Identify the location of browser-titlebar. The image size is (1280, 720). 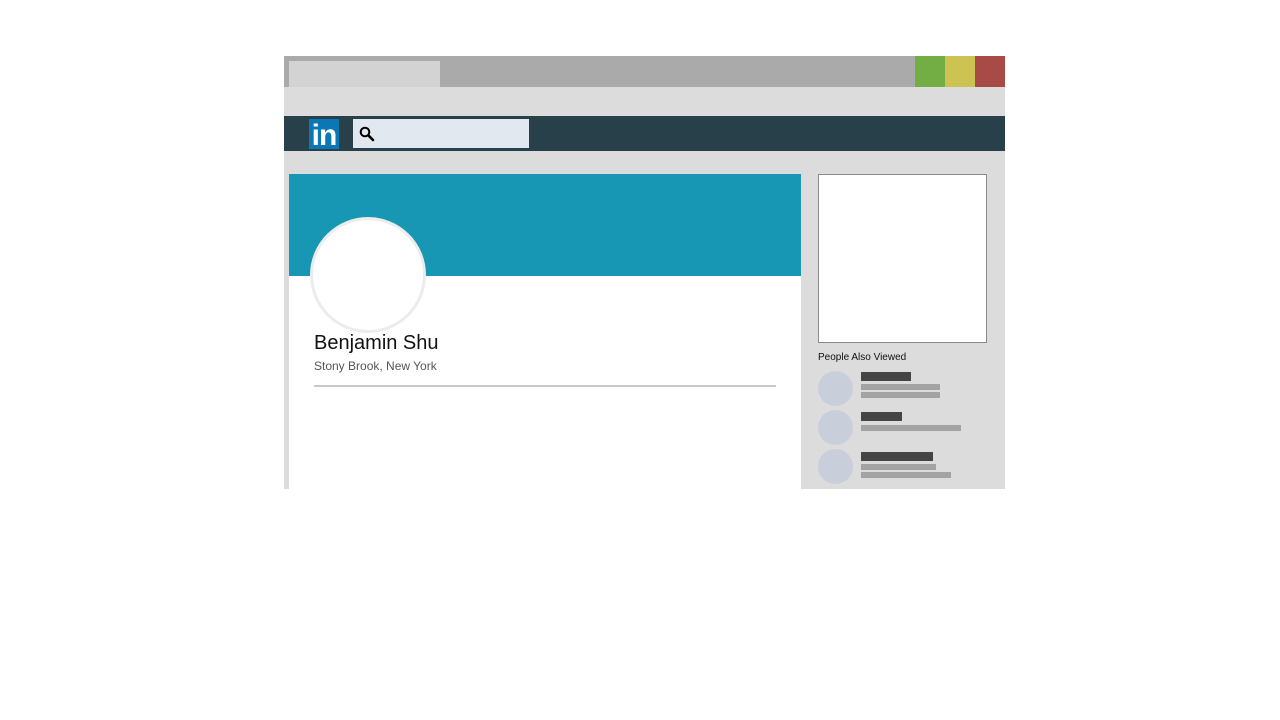
(644, 71).